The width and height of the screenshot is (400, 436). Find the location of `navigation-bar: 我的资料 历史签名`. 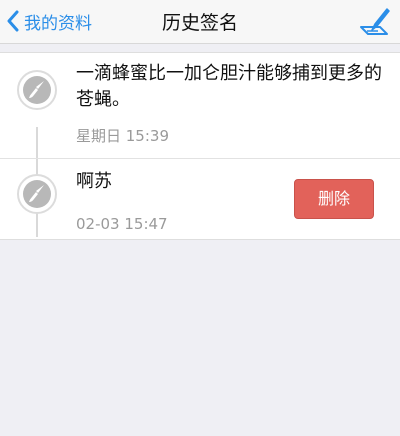

navigation-bar: 我的资料 历史签名 is located at coordinates (200, 22).